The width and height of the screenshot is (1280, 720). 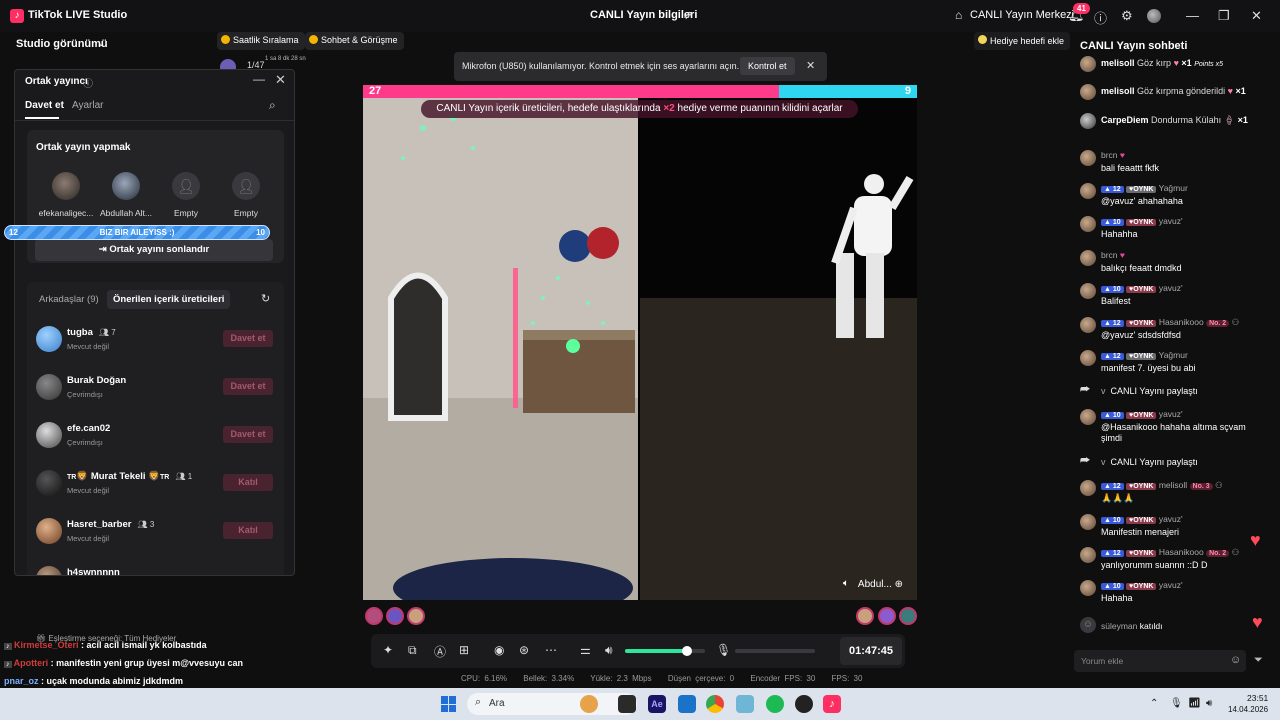 What do you see at coordinates (137, 232) in the screenshot?
I see `team-score-bar: 12 BIZ BIR AILEYISS :) 10` at bounding box center [137, 232].